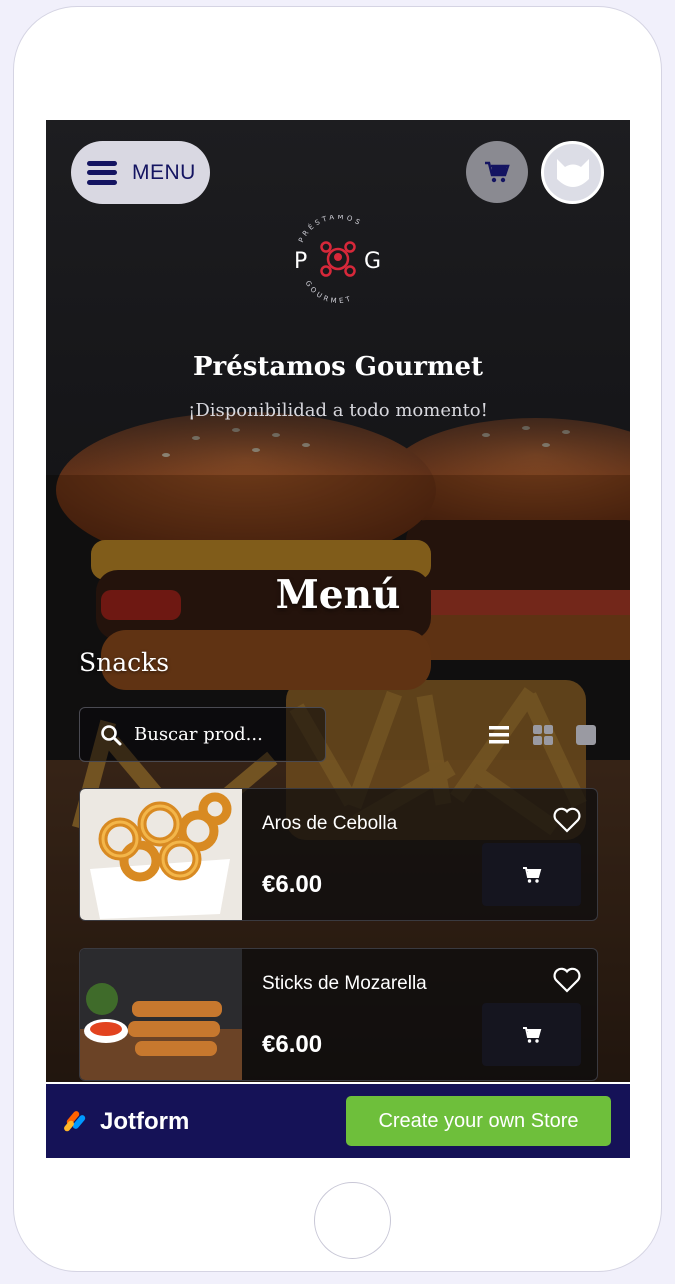 Image resolution: width=675 pixels, height=1284 pixels. I want to click on brand-logo: PRÉSTAMOS GOURMET P G, so click(337, 260).